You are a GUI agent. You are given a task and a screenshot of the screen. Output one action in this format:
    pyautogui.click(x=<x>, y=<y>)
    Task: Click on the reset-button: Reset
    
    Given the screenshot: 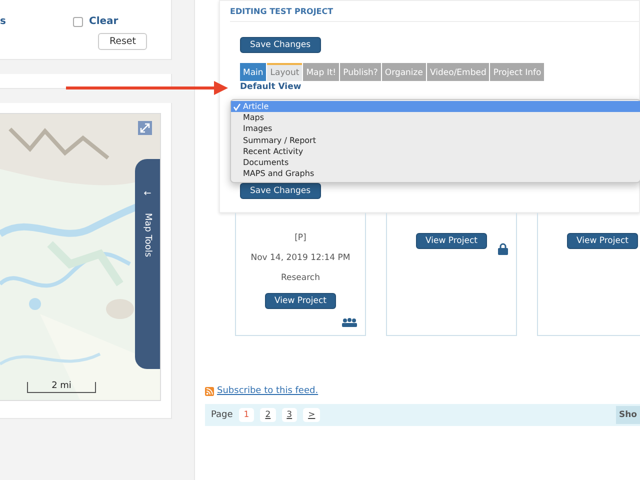 What is the action you would take?
    pyautogui.click(x=122, y=41)
    